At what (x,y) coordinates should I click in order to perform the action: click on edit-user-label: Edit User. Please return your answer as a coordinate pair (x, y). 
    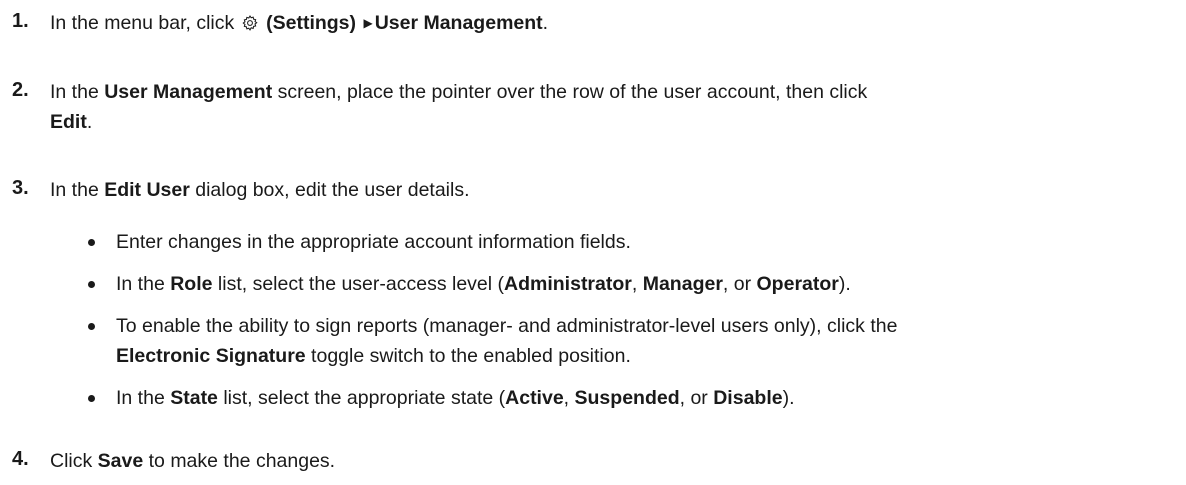
    Looking at the image, I should click on (147, 190).